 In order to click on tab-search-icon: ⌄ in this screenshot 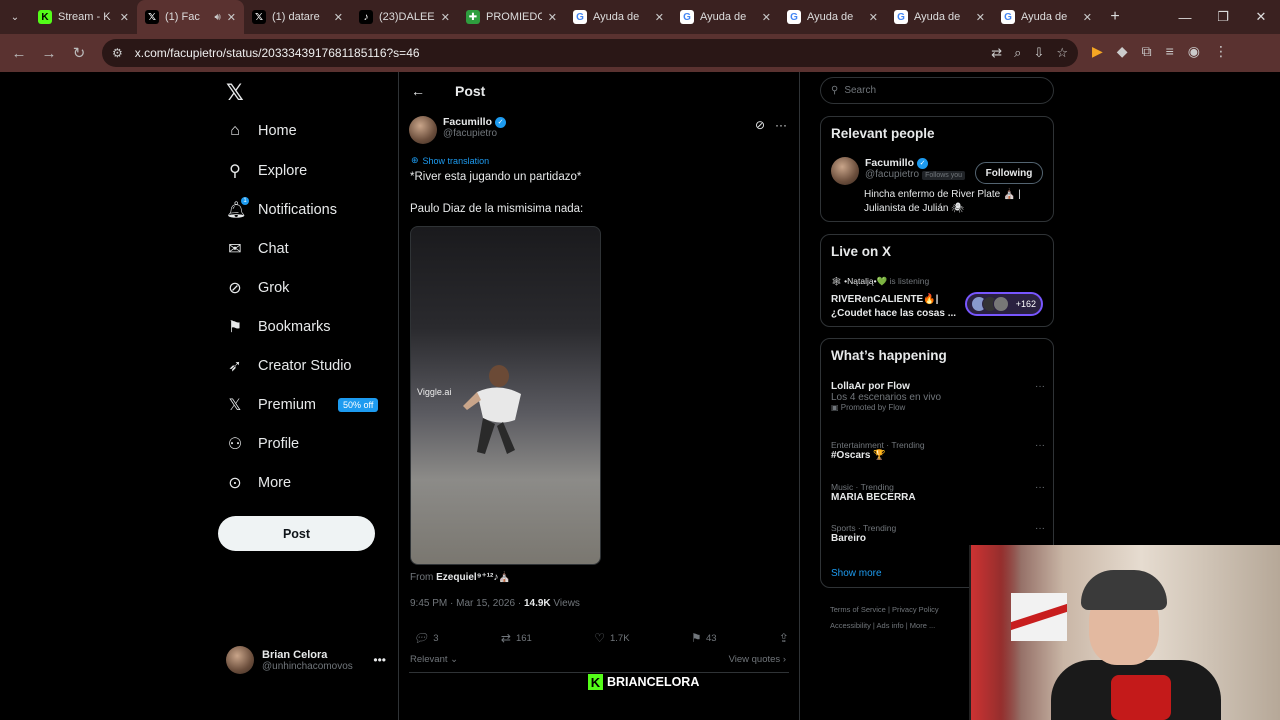, I will do `click(15, 17)`.